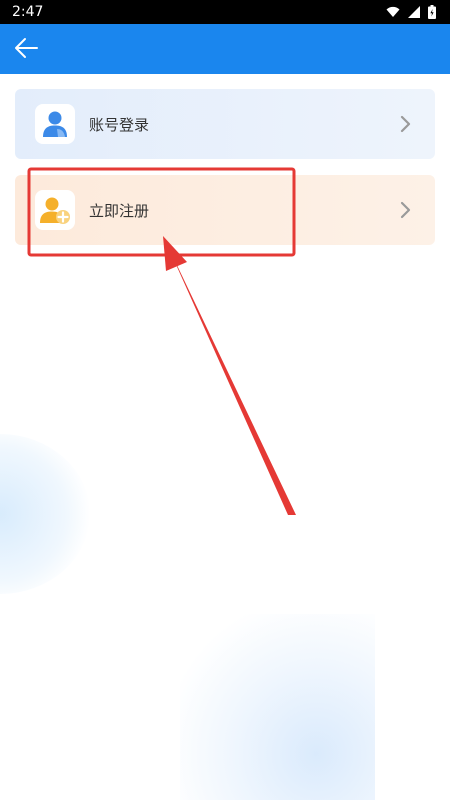 The image size is (450, 800). What do you see at coordinates (28, 12) in the screenshot?
I see `status-time: 2:47` at bounding box center [28, 12].